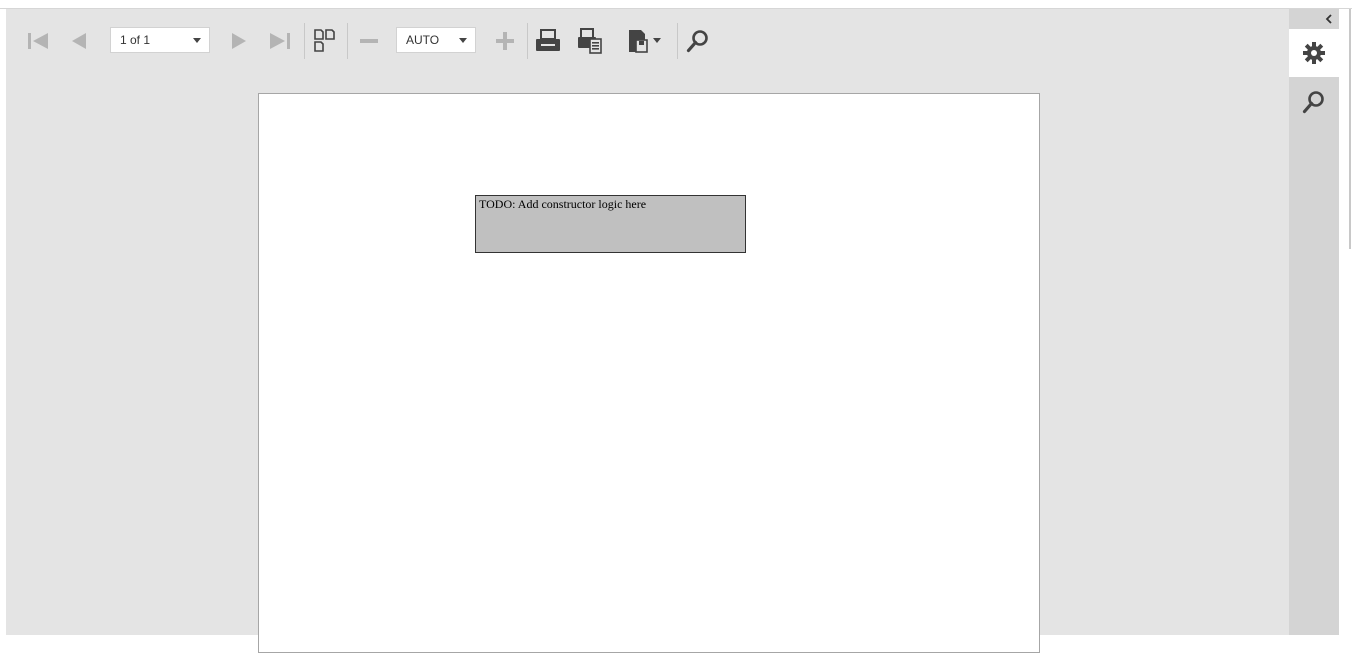 The height and width of the screenshot is (653, 1352). I want to click on report-textbox: TODO: Add constructor logic here, so click(610, 224).